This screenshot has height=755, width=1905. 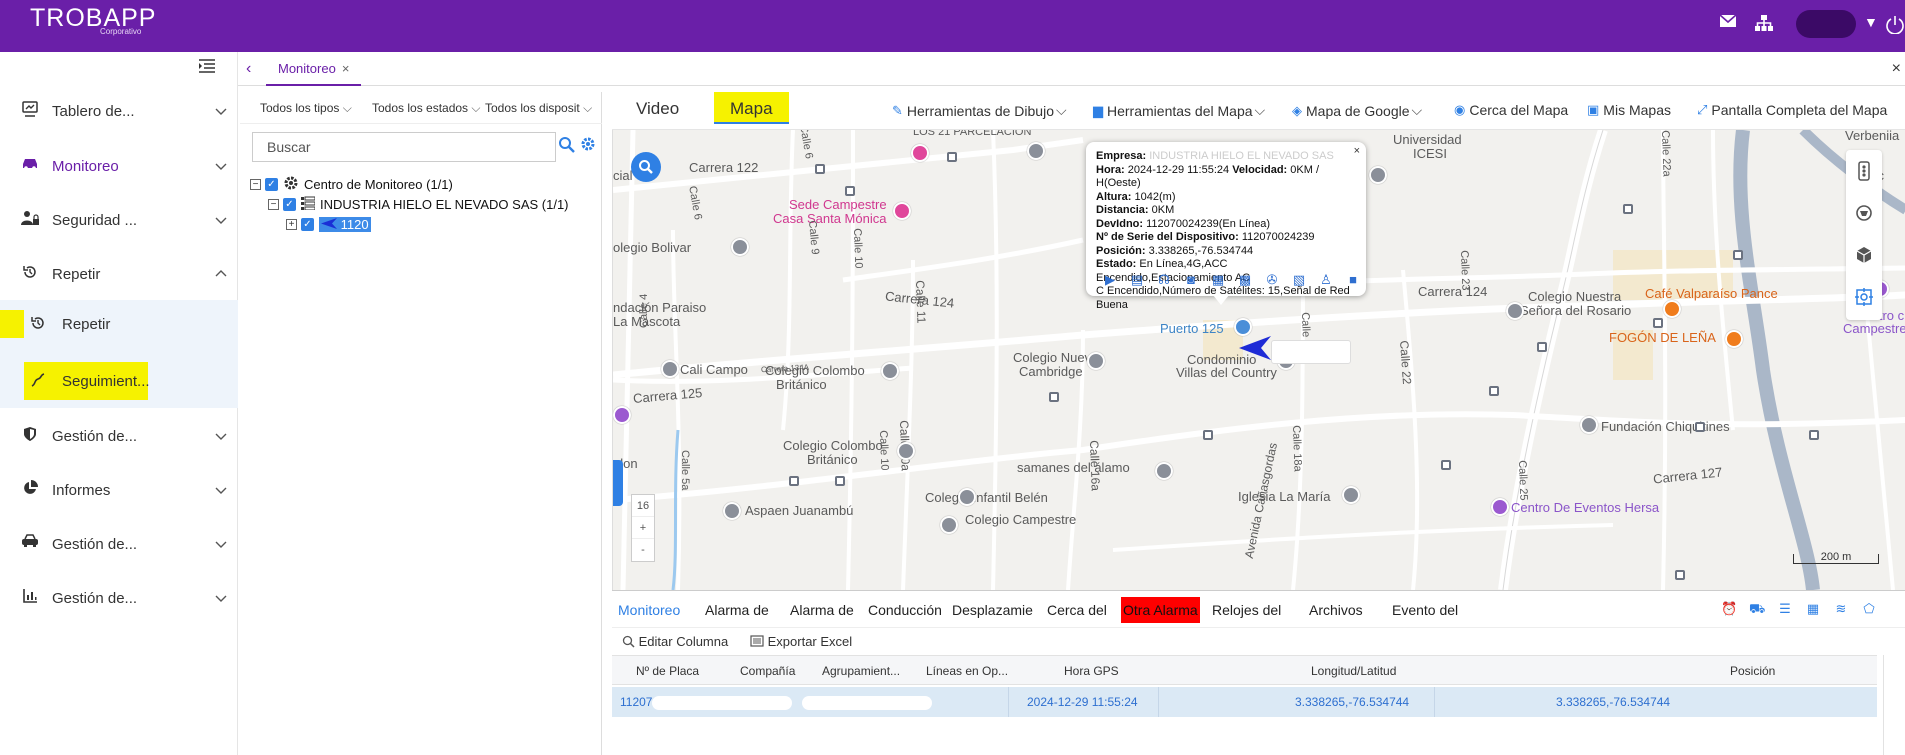 What do you see at coordinates (418, 204) in the screenshot?
I see `tree-node-company: − ✓ INDUSTRIA HIELO EL NEVADO SAS (1/1)` at bounding box center [418, 204].